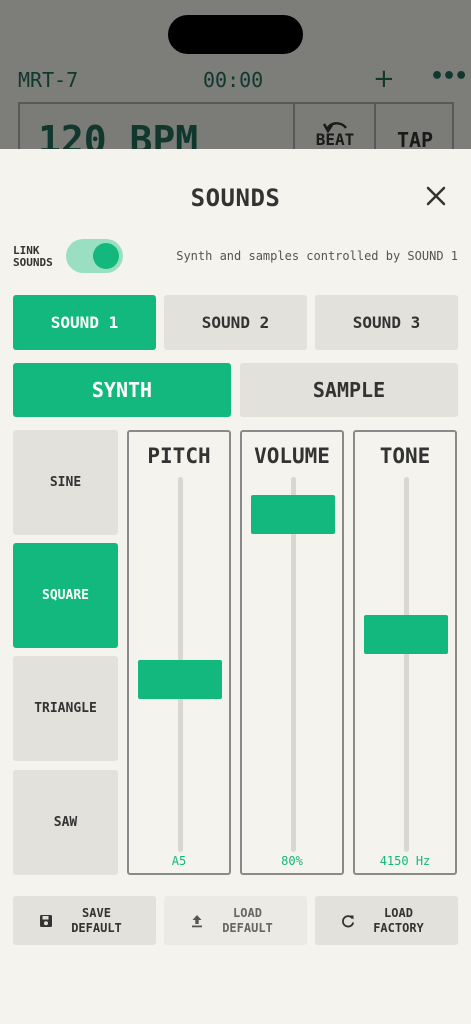 The height and width of the screenshot is (1024, 471). What do you see at coordinates (317, 256) in the screenshot?
I see `link-info-text: Synth and samples controlled by SOUND 1` at bounding box center [317, 256].